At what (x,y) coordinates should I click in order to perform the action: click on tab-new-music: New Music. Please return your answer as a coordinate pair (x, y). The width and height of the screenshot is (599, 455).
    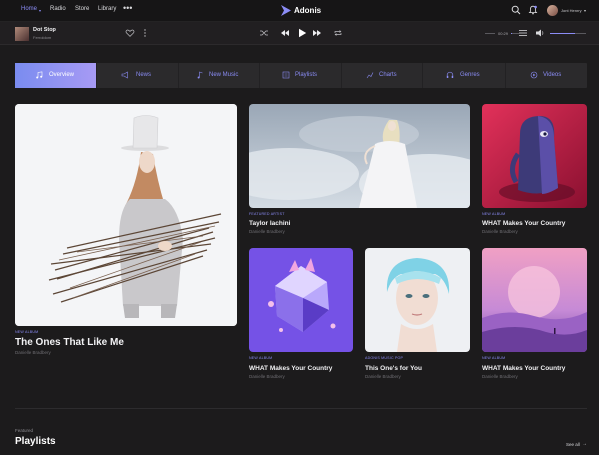
    Looking at the image, I should click on (219, 75).